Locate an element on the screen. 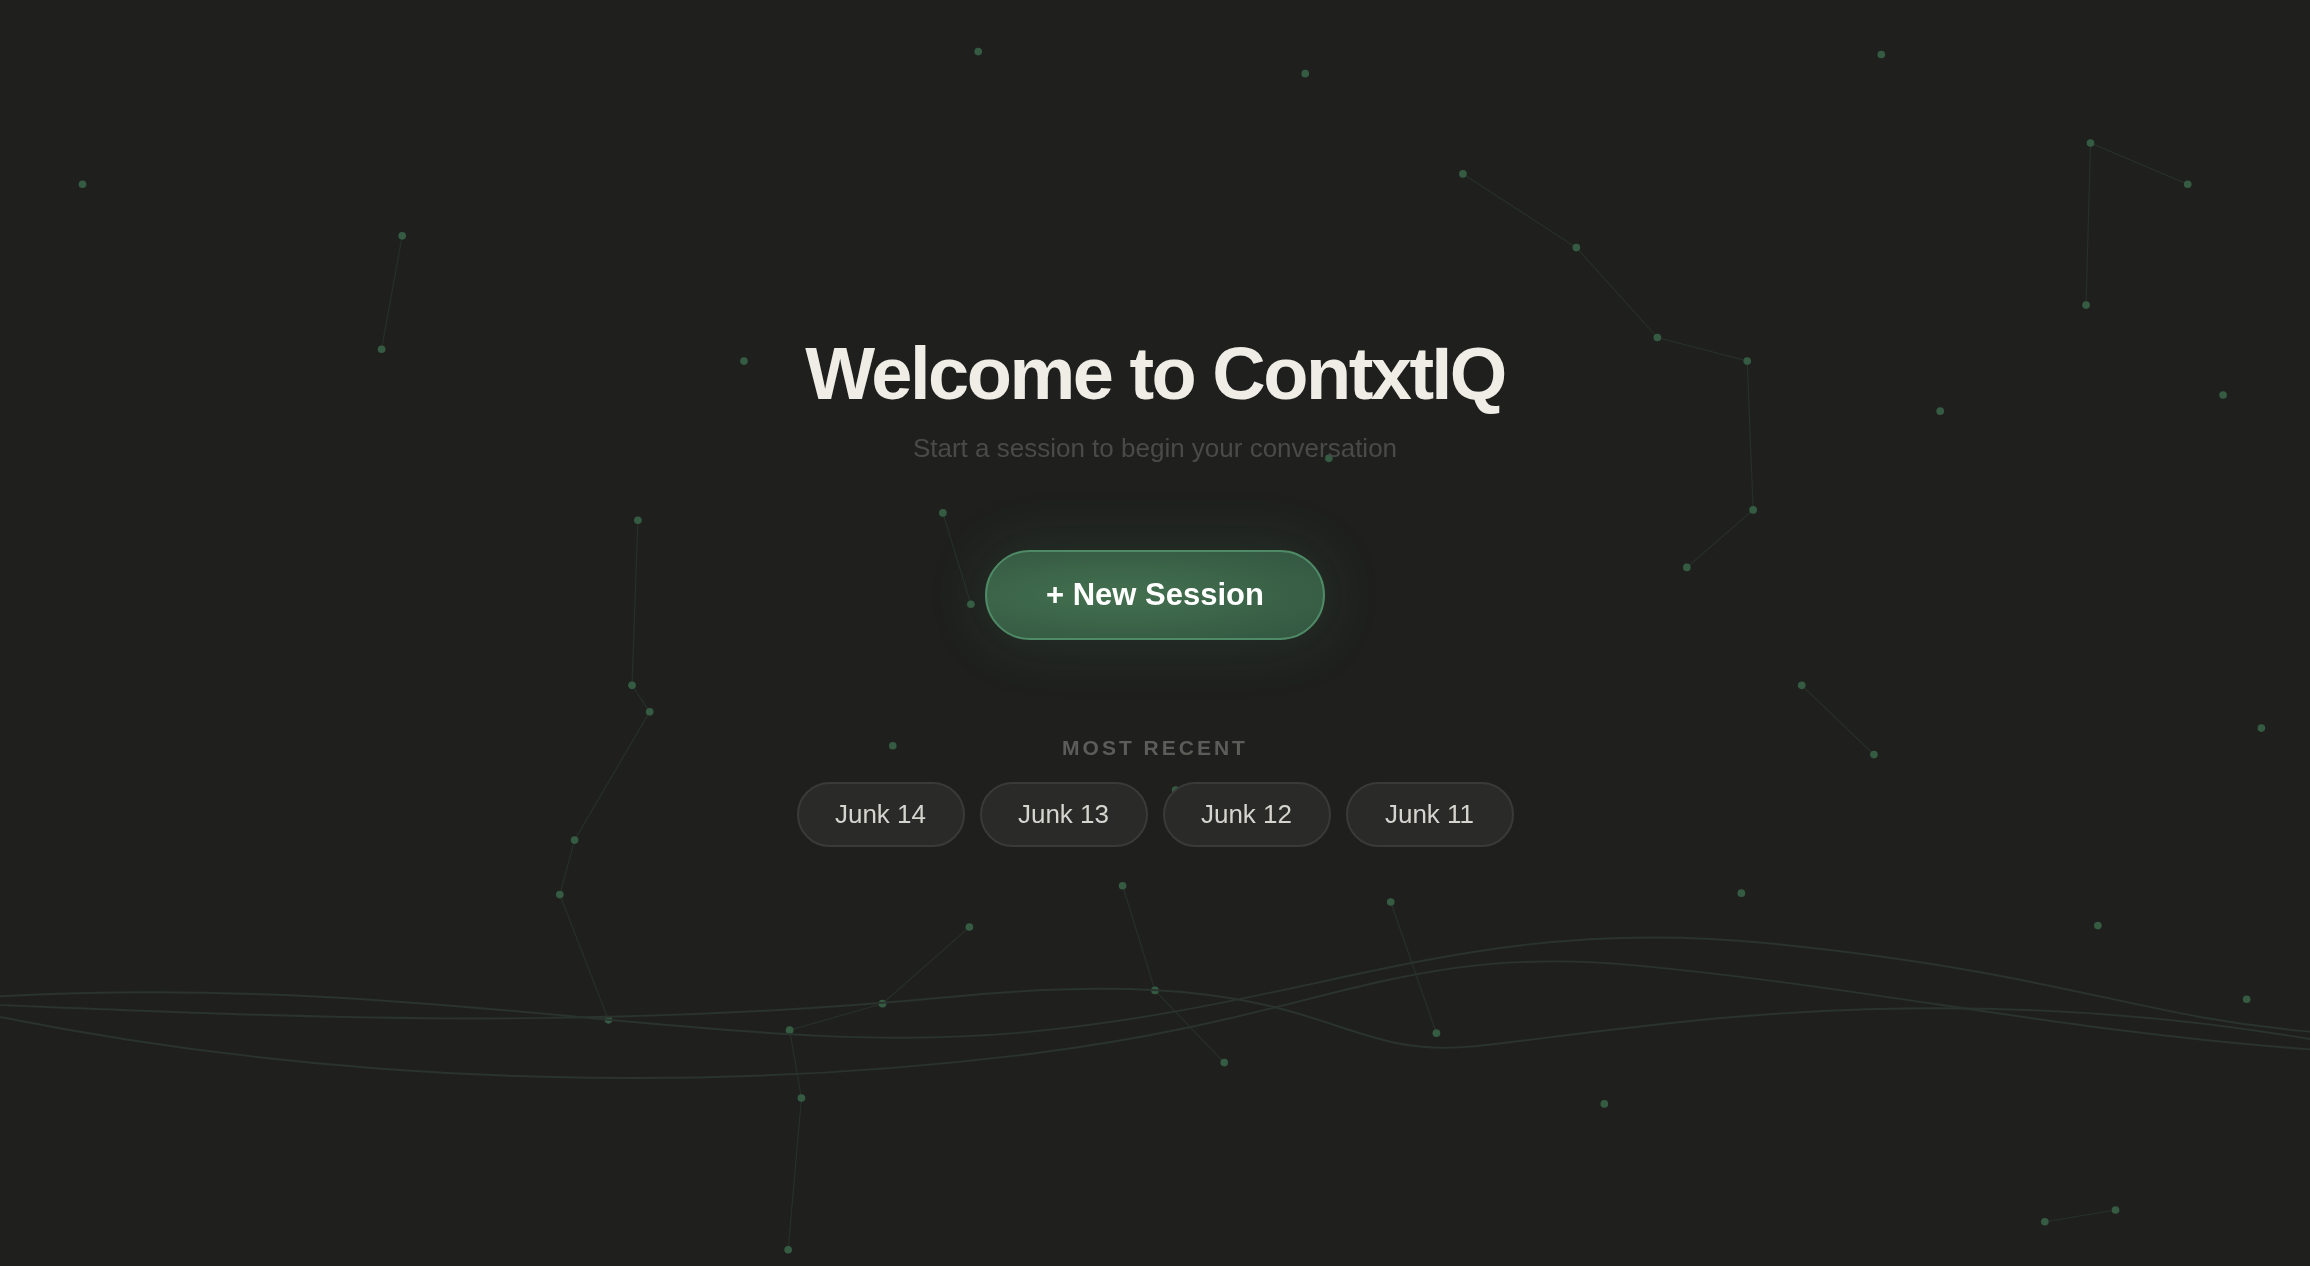 This screenshot has width=2310, height=1266. recent-heading: MOST RECENT is located at coordinates (1155, 747).